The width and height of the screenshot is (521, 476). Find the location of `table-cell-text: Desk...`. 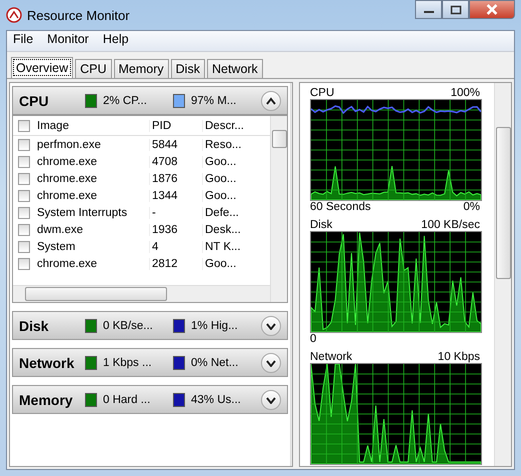

table-cell-text: Desk... is located at coordinates (223, 230).